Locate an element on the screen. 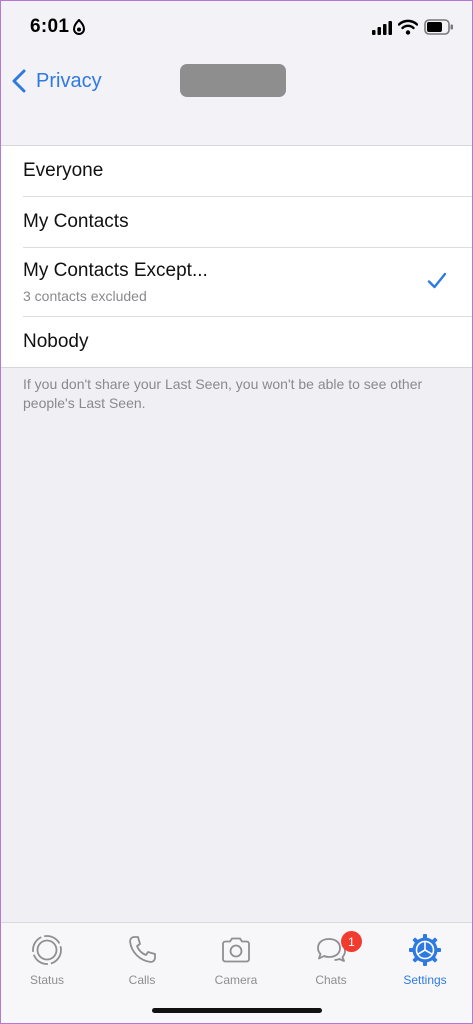 This screenshot has width=473, height=1024. back-button: Privacy is located at coordinates (57, 81).